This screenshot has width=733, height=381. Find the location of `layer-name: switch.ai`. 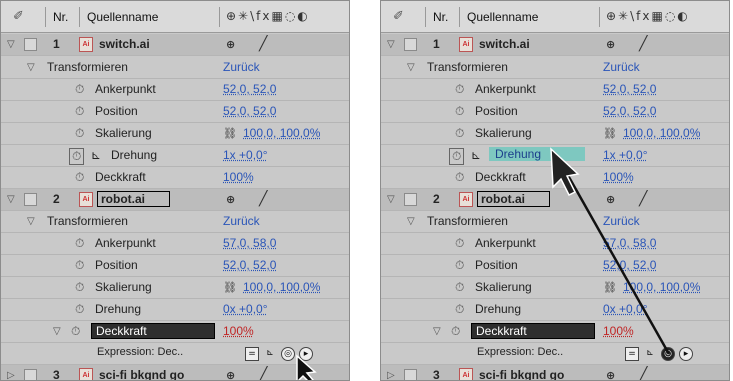

layer-name: switch.ai is located at coordinates (504, 44).